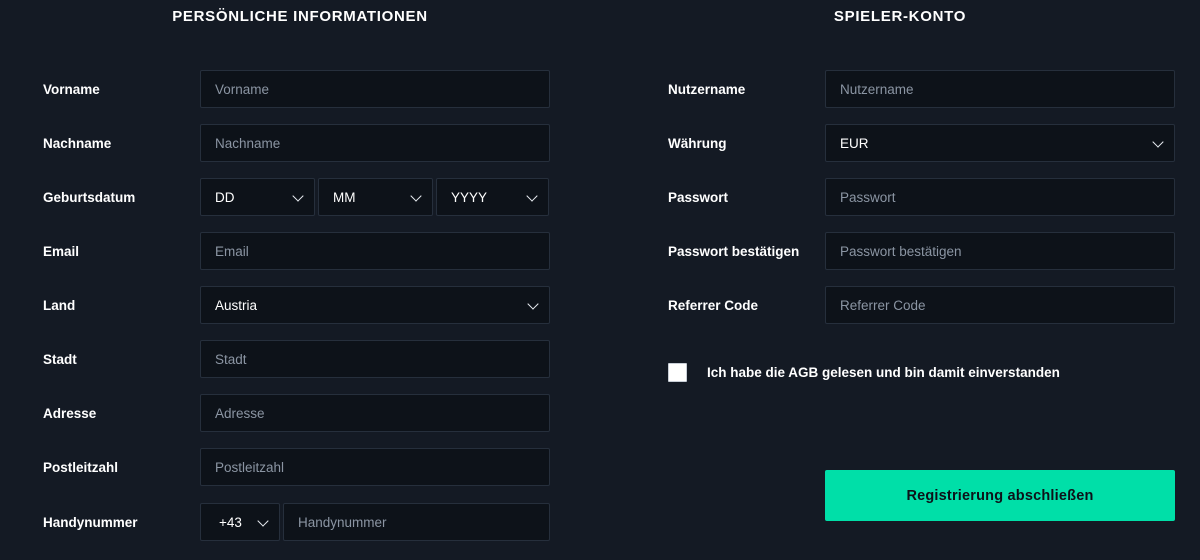  I want to click on phone-dial-code-select: +43, so click(240, 522).